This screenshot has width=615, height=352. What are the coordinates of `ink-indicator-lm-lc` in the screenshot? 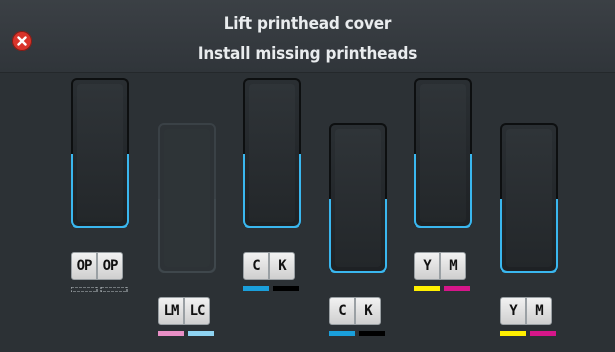 It's located at (186, 333).